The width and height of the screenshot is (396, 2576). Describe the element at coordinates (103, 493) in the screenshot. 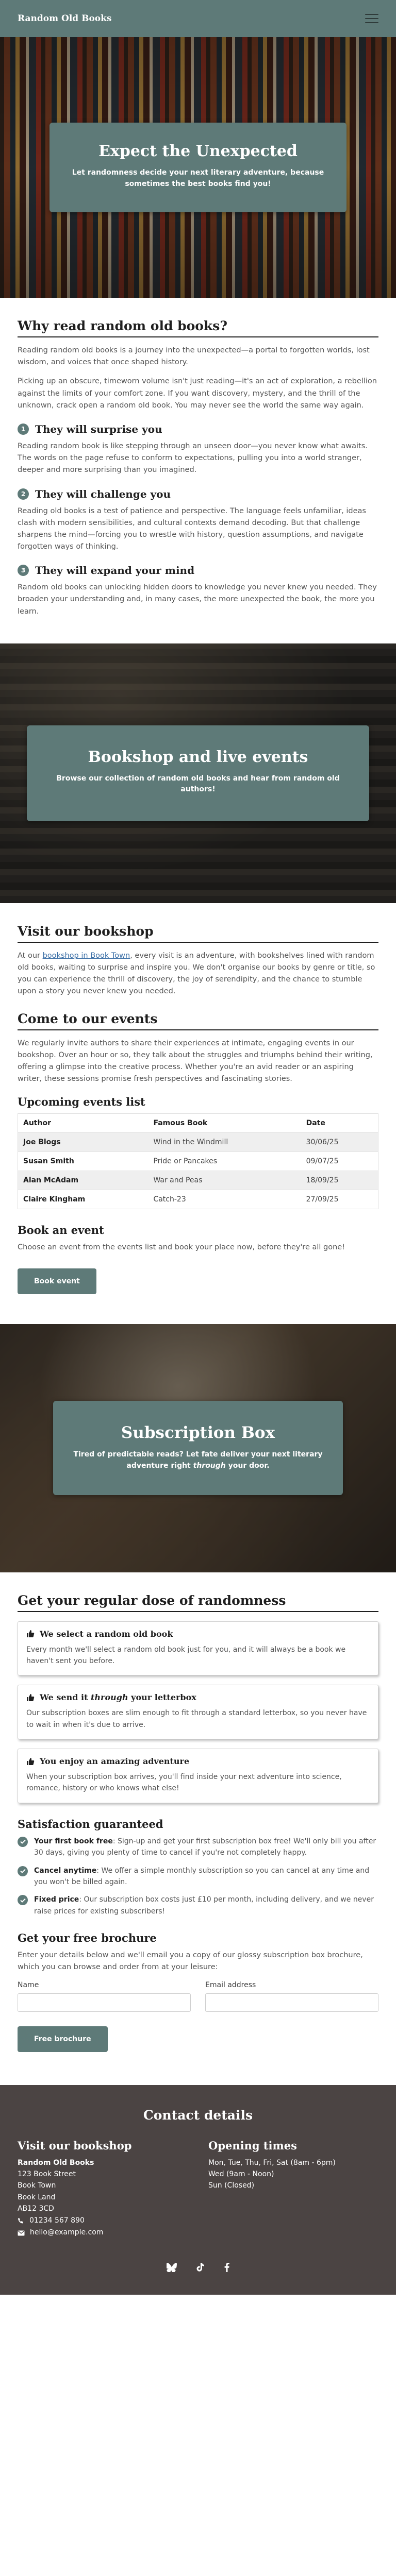

I see `reason-title: They will challenge you` at that location.